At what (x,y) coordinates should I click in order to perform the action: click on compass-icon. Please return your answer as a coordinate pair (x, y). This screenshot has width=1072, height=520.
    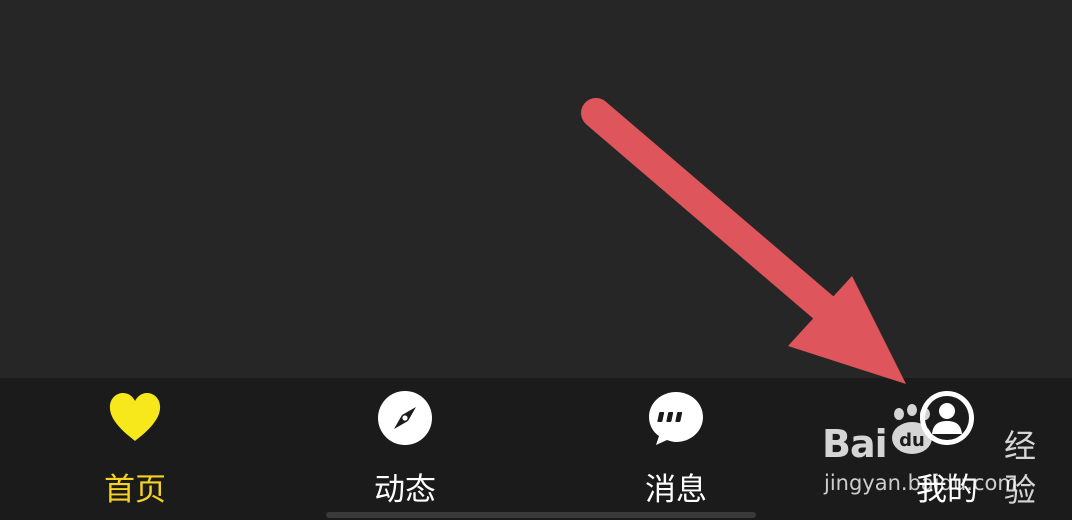
    Looking at the image, I should click on (405, 418).